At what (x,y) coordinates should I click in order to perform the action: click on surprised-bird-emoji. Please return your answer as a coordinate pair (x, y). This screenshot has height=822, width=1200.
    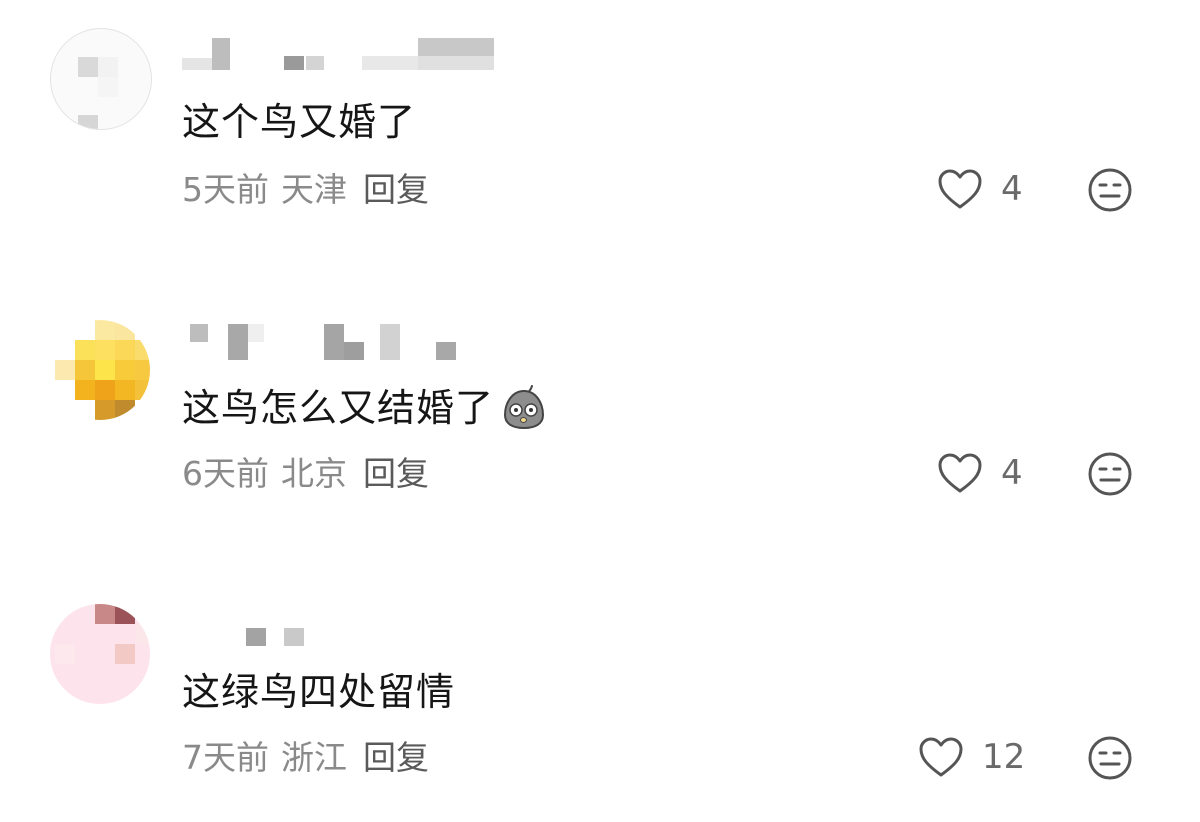
    Looking at the image, I should click on (524, 406).